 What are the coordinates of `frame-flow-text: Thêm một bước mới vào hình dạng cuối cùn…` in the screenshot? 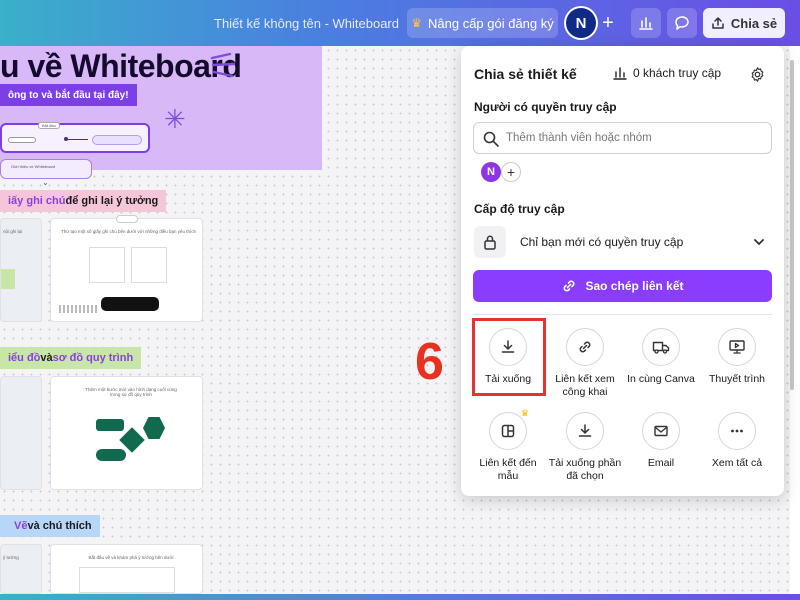 It's located at (131, 392).